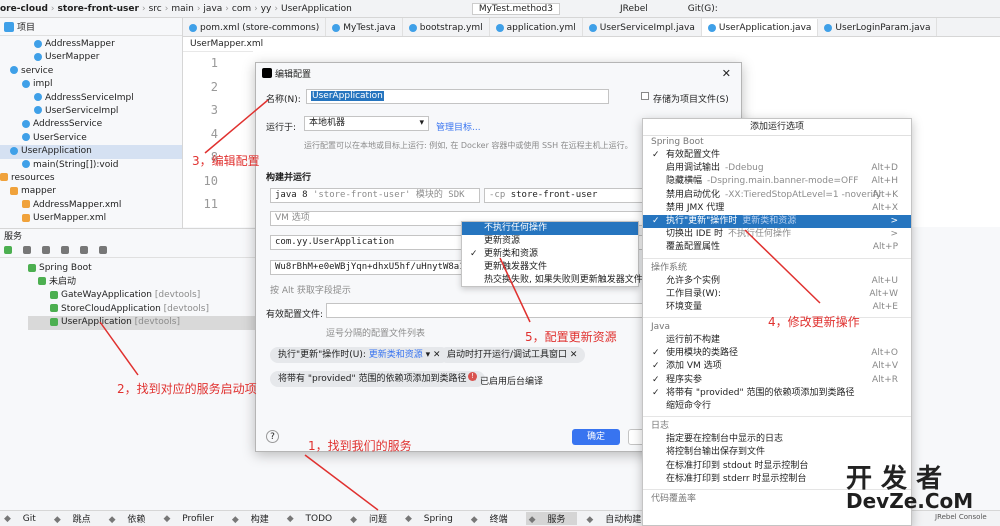 The height and width of the screenshot is (526, 1000). What do you see at coordinates (571, 337) in the screenshot?
I see `annotation-5: 5，配置更新资源` at bounding box center [571, 337].